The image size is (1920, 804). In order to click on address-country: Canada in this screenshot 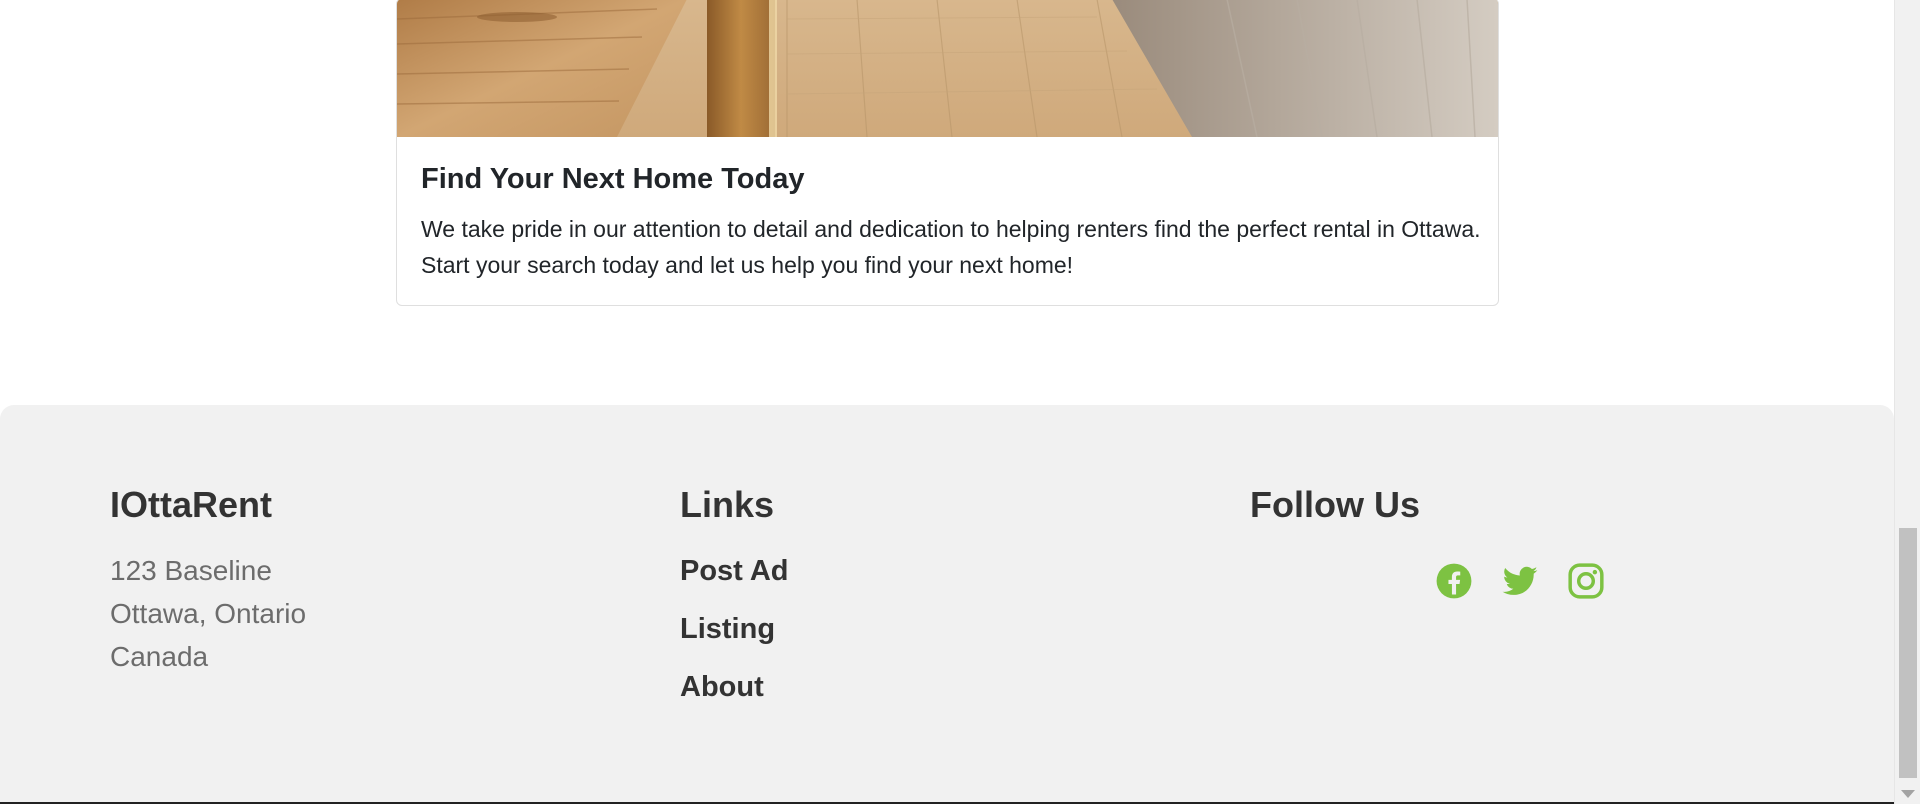, I will do `click(159, 656)`.